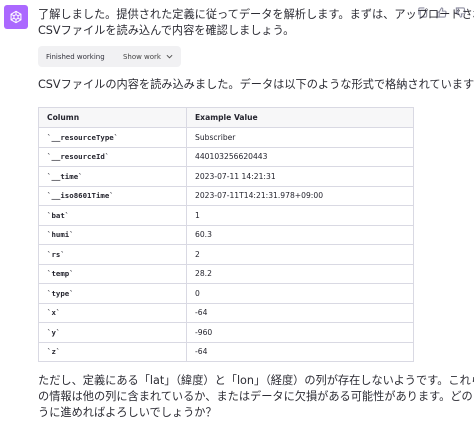  I want to click on table-row: `x` -64, so click(226, 312).